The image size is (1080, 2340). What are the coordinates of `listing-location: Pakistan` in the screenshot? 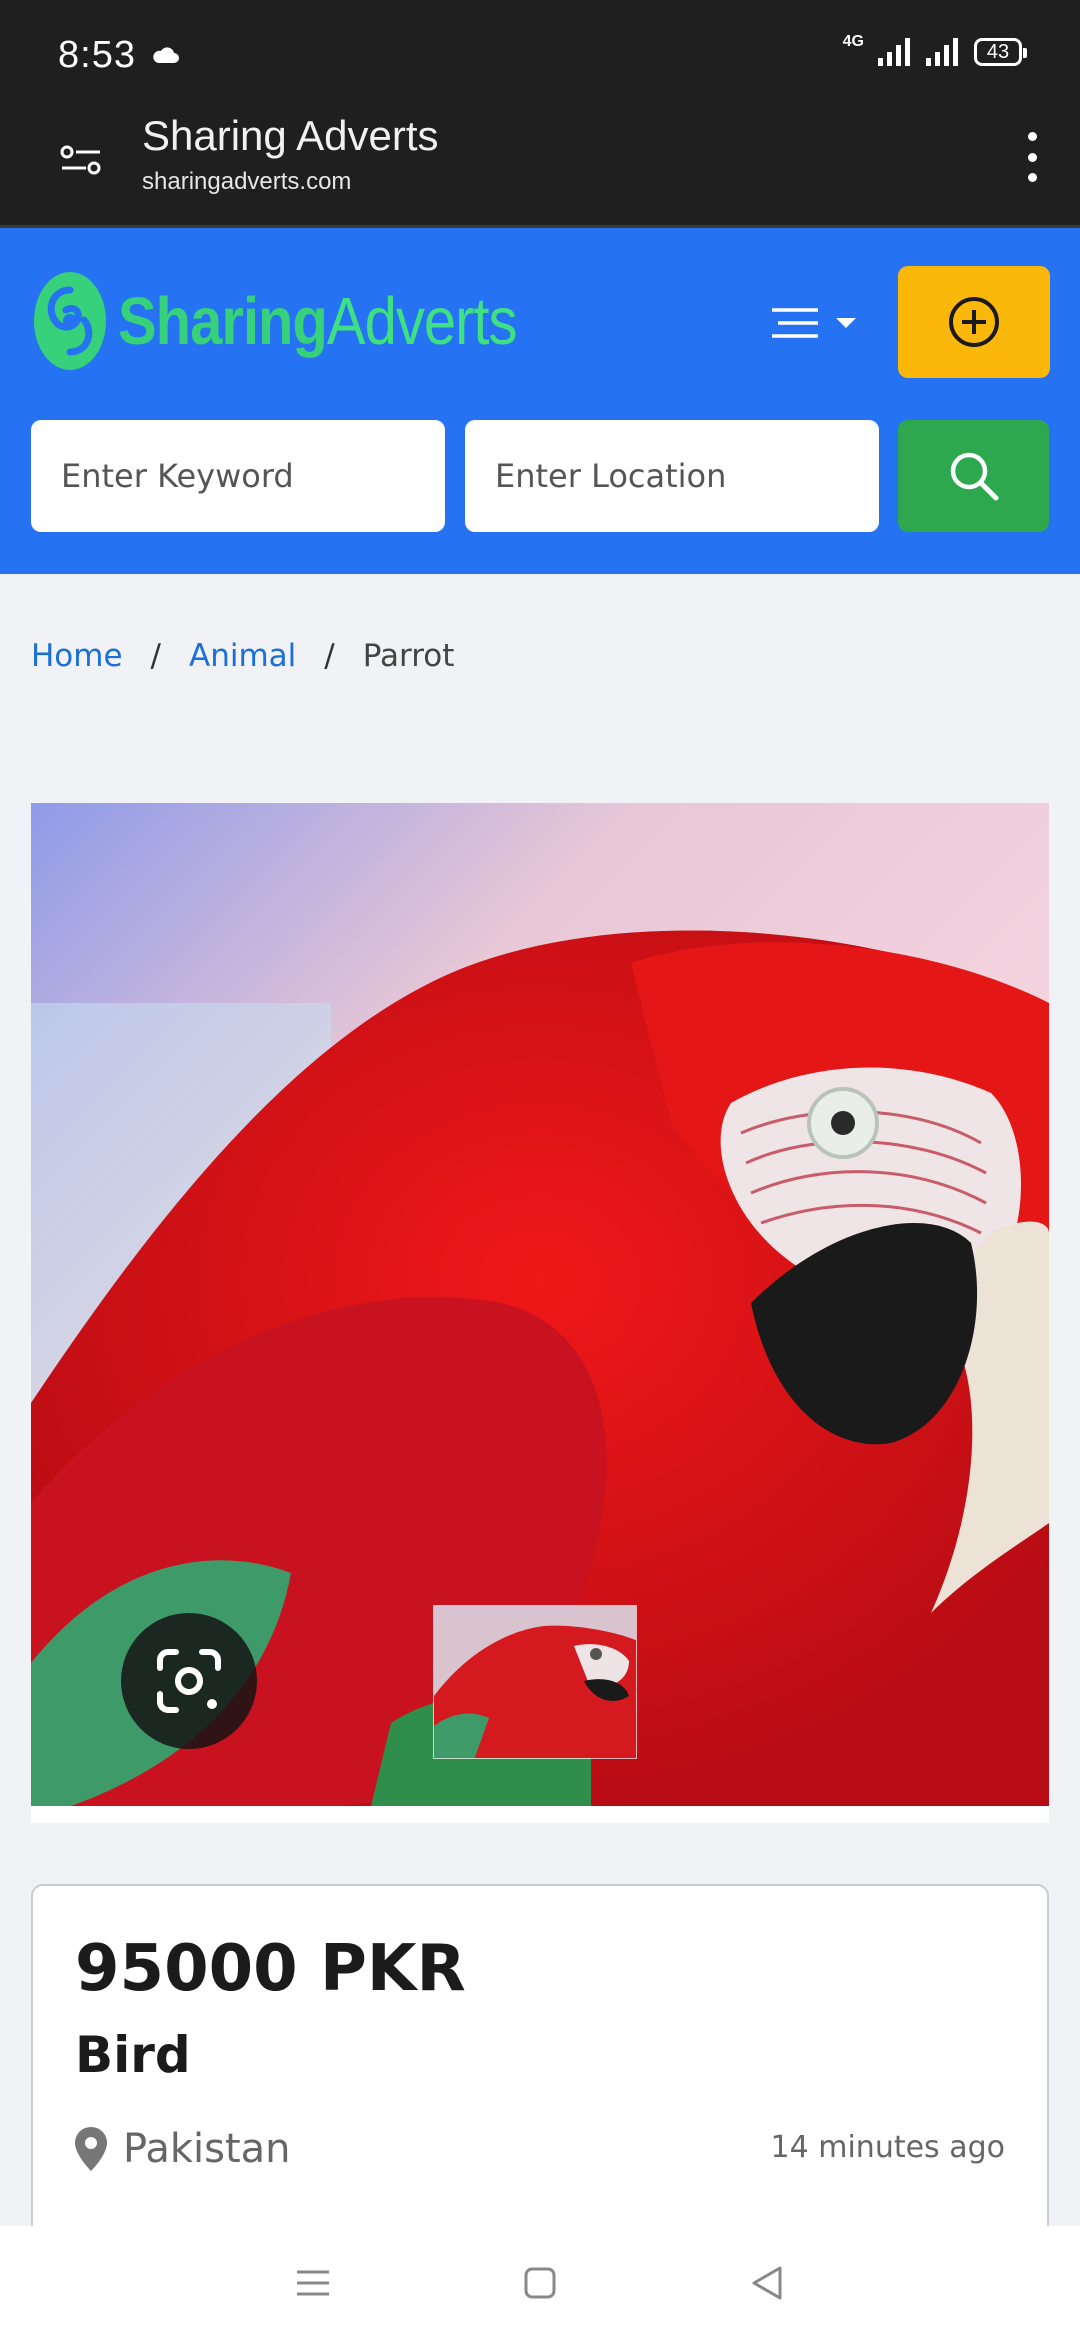 It's located at (183, 2149).